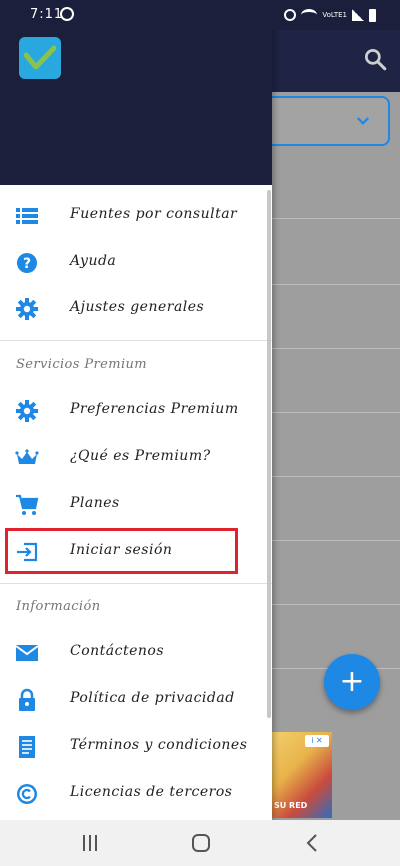 This screenshot has width=400, height=866. What do you see at coordinates (372, 15) in the screenshot?
I see `battery-icon` at bounding box center [372, 15].